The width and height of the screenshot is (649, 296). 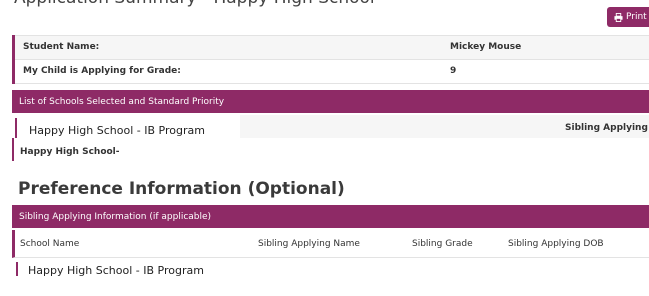 What do you see at coordinates (453, 71) in the screenshot?
I see `grade-value: 9` at bounding box center [453, 71].